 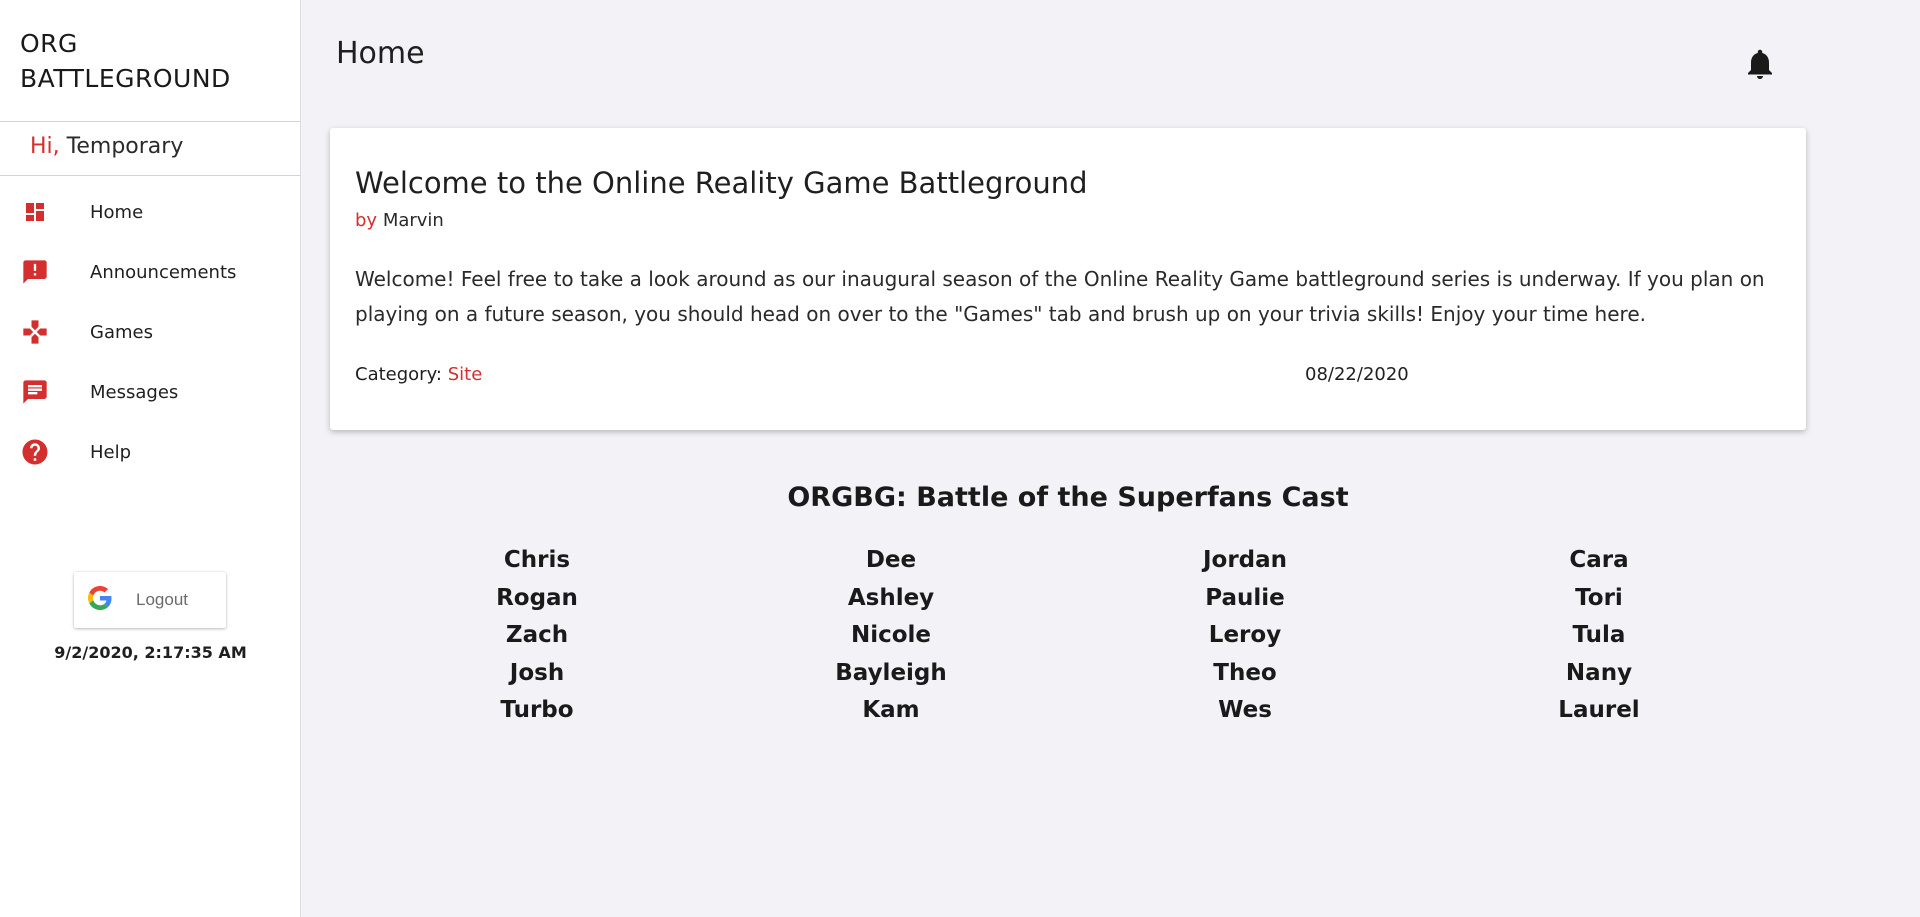 What do you see at coordinates (125, 78) in the screenshot?
I see `brand-line-2: BATTLEGROUND` at bounding box center [125, 78].